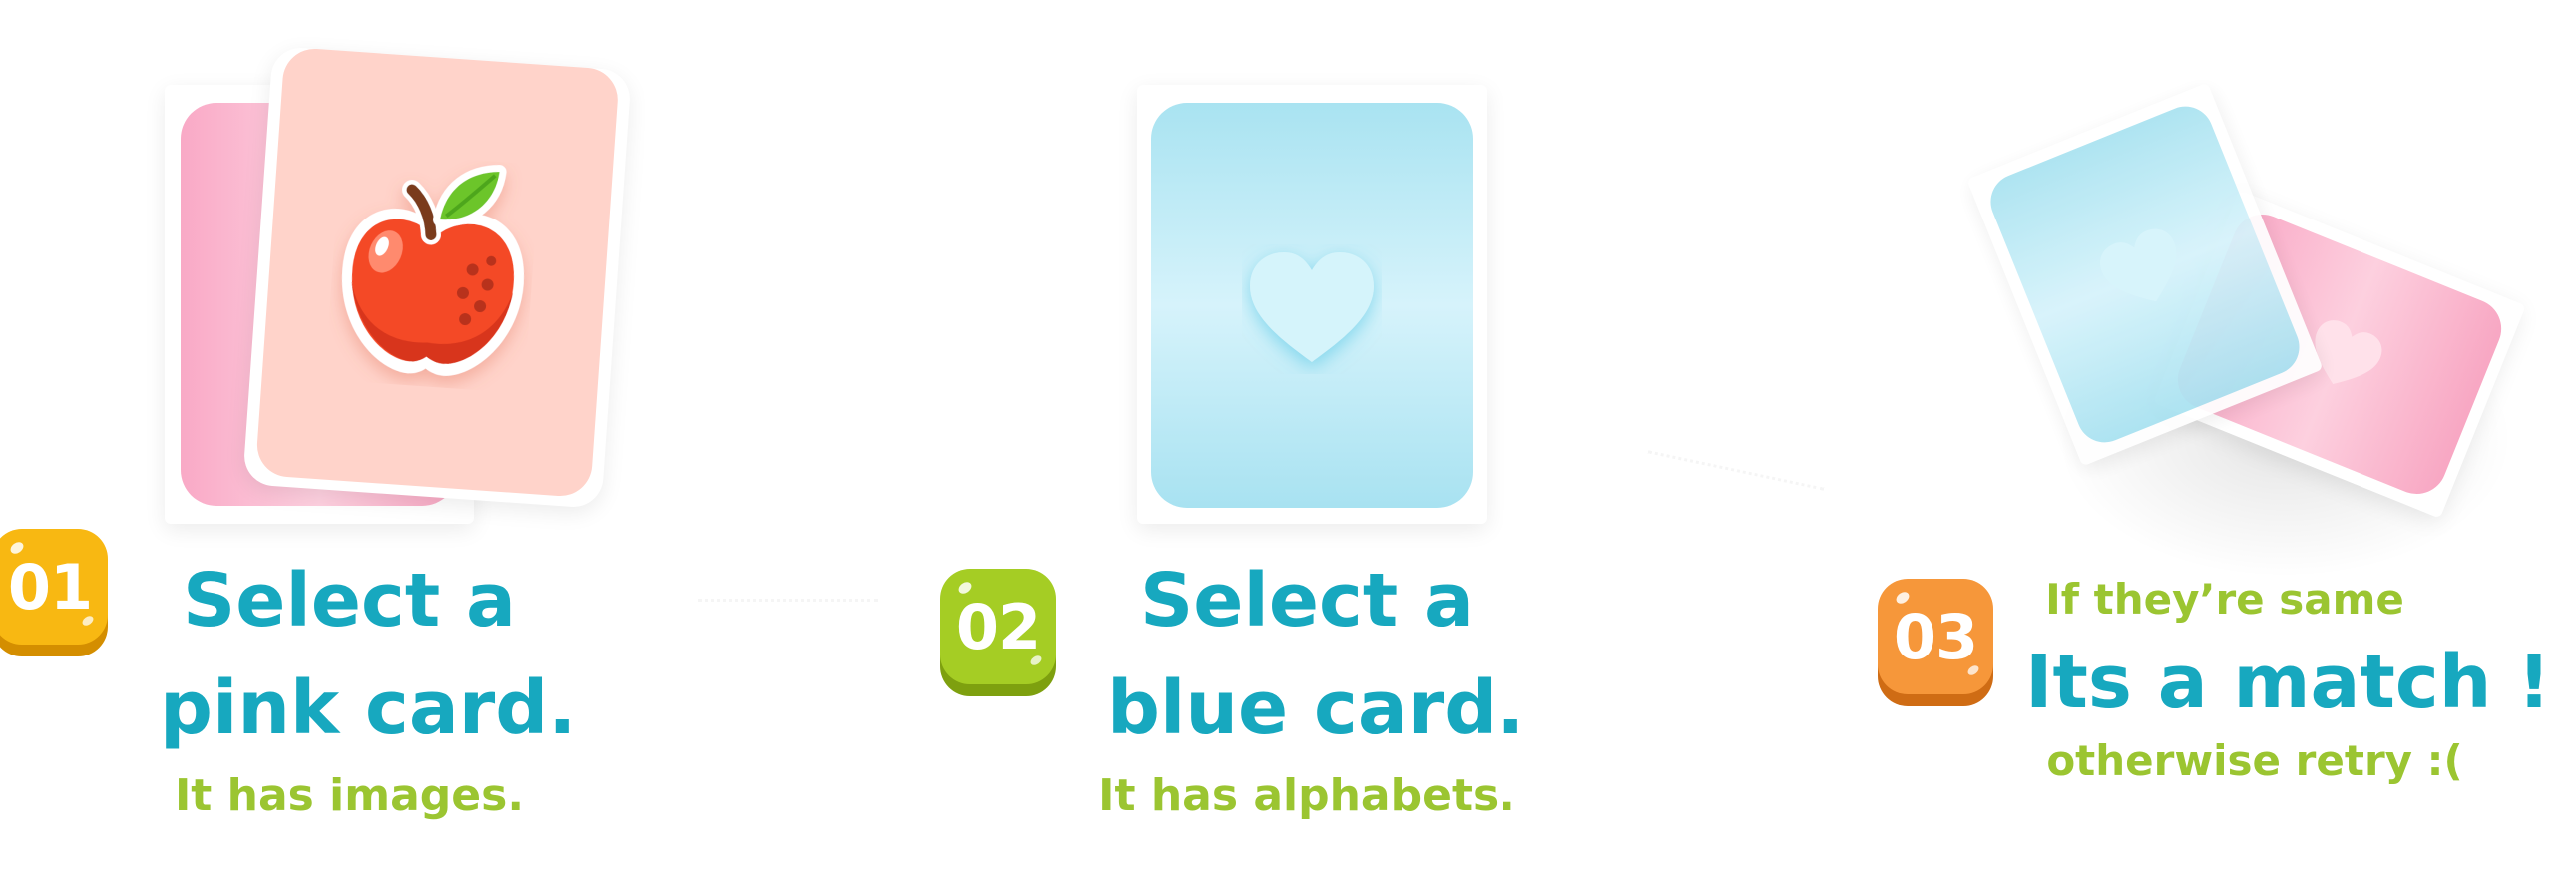  What do you see at coordinates (2224, 600) in the screenshot?
I see `step-3-intro: If they’re same` at bounding box center [2224, 600].